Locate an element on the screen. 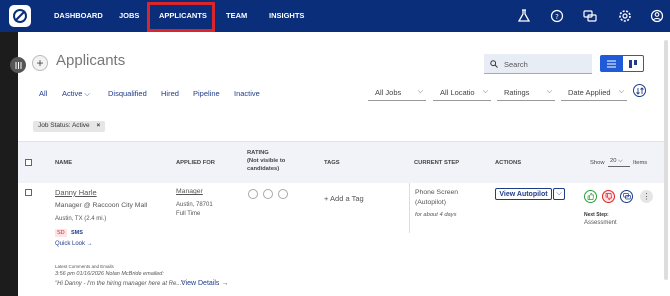  more-options-button: ⋮ is located at coordinates (646, 196).